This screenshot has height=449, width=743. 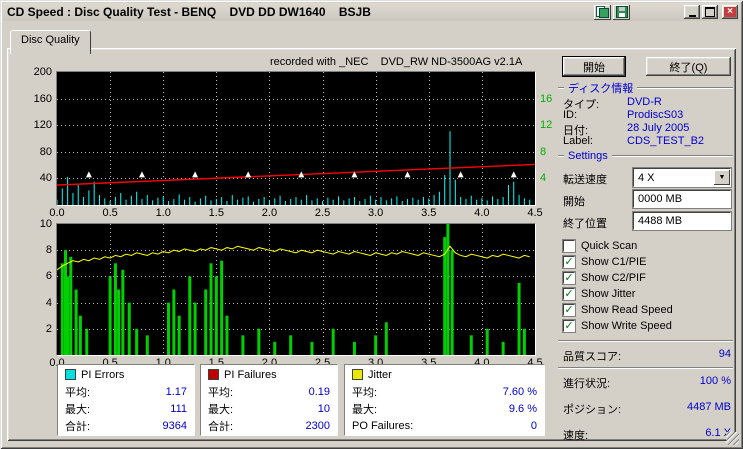 What do you see at coordinates (645, 89) in the screenshot?
I see `disc-info-separator: ディスク情報` at bounding box center [645, 89].